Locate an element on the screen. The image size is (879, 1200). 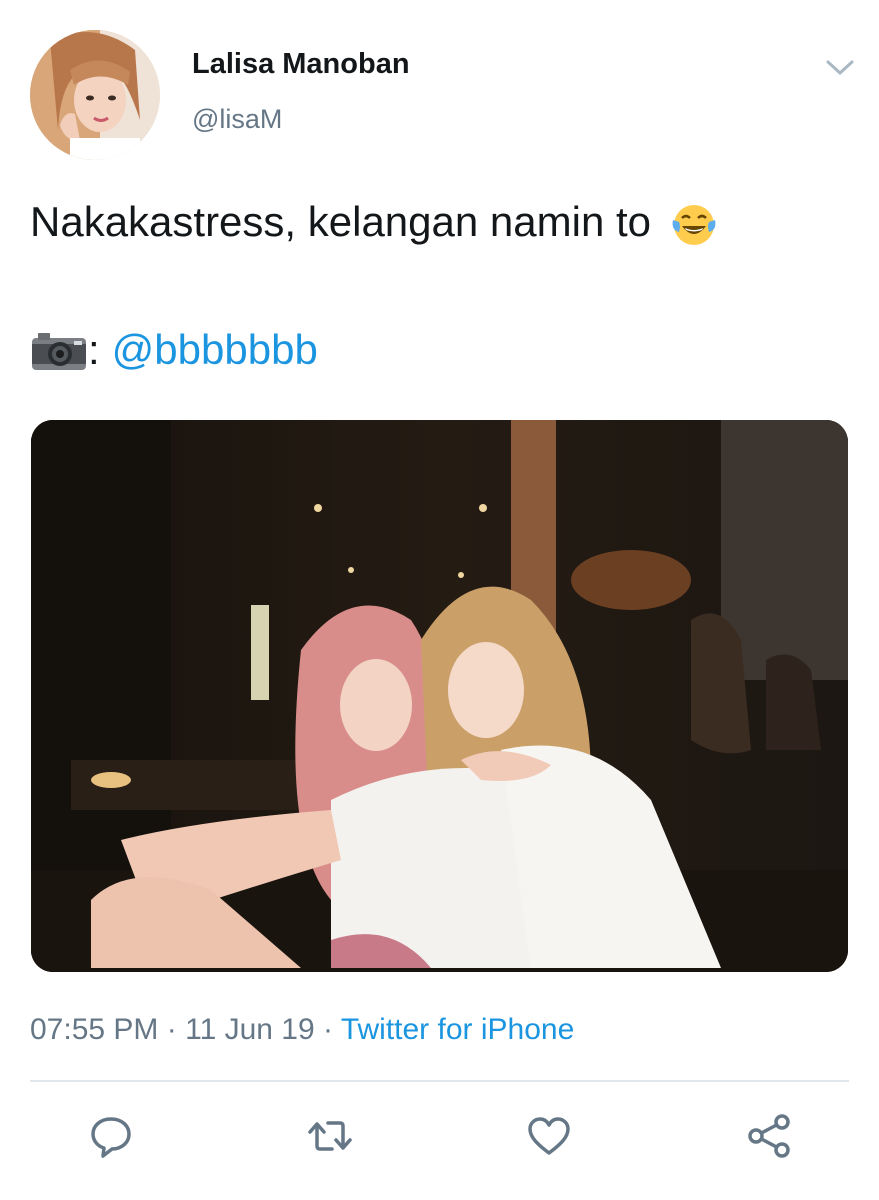
display-name: Lalisa Manoban is located at coordinates (301, 64).